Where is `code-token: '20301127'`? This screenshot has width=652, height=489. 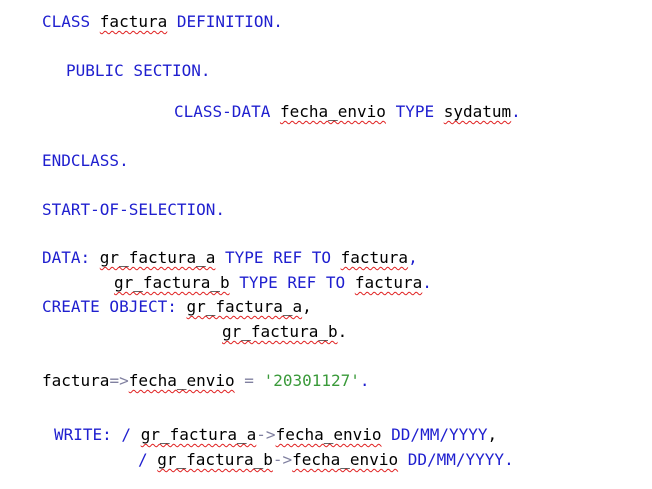 code-token: '20301127' is located at coordinates (311, 380).